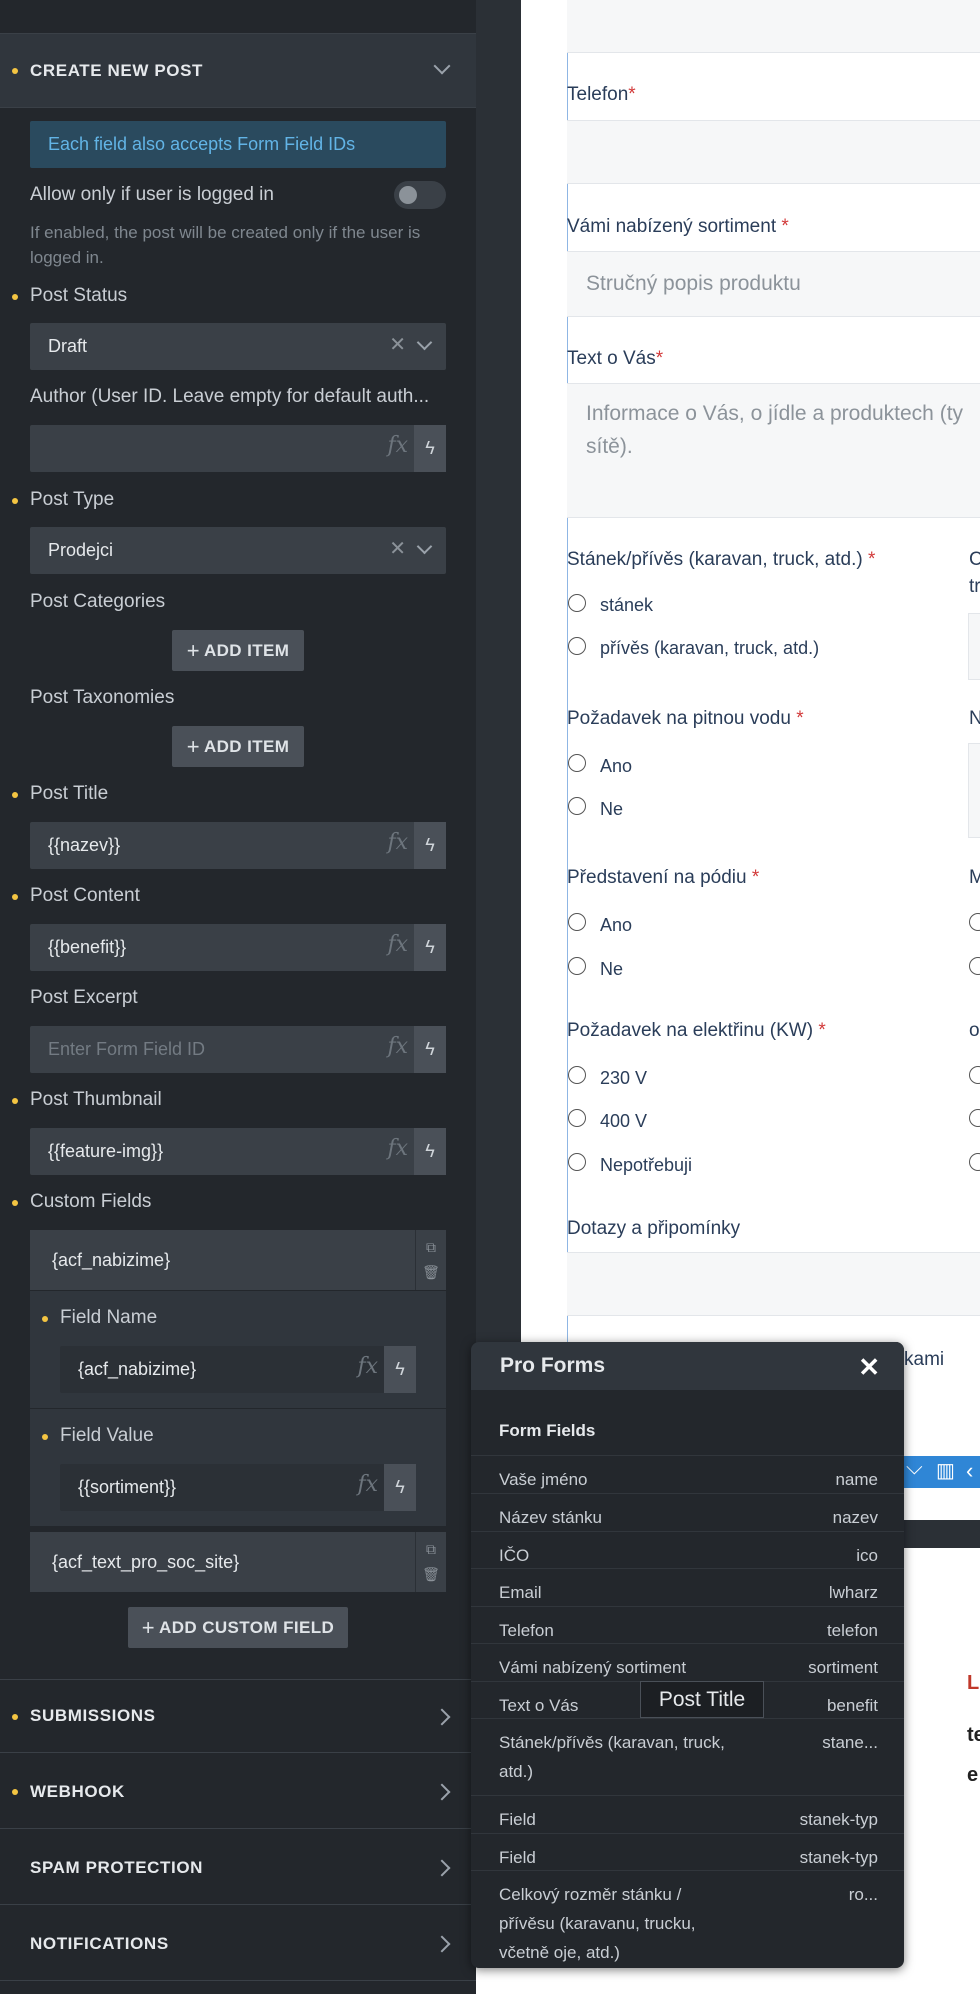 The image size is (980, 1994). Describe the element at coordinates (424, 342) in the screenshot. I see `chevron-down-icon` at that location.